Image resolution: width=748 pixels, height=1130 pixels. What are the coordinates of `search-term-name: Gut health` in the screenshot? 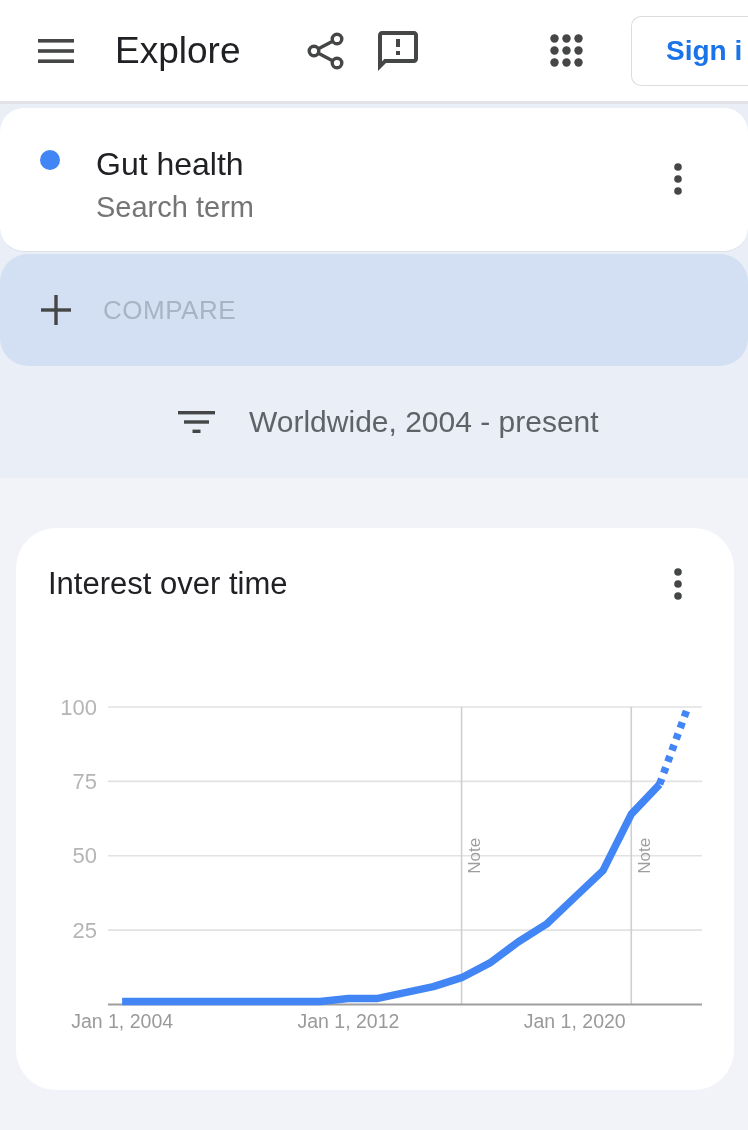 It's located at (170, 164).